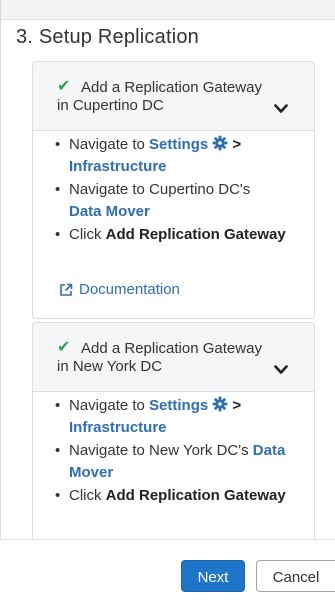  I want to click on next-button: Next, so click(213, 576).